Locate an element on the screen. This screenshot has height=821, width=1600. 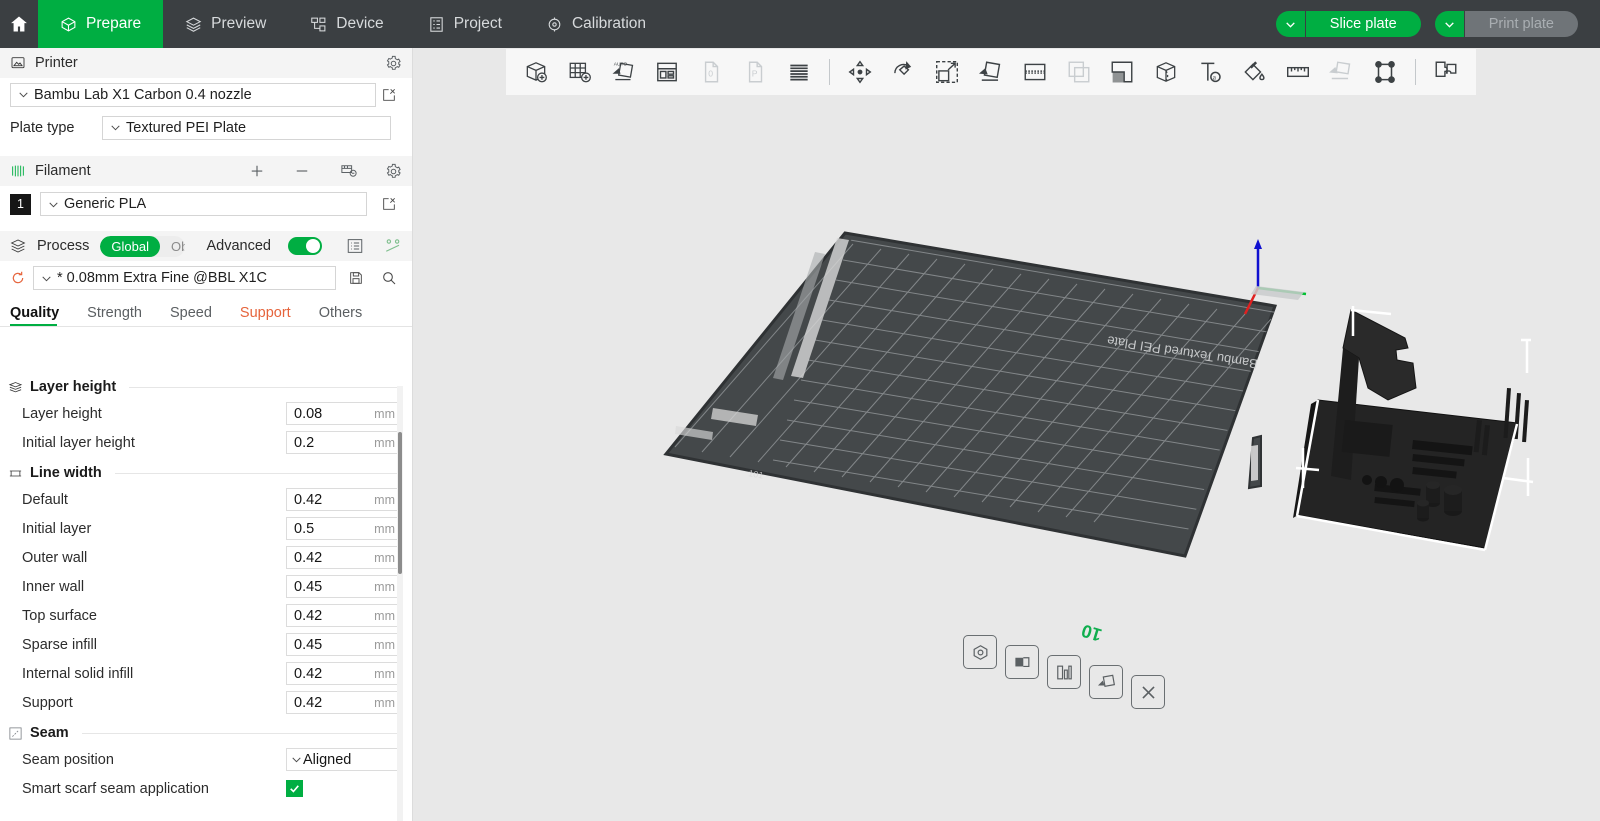
plate-delete-icon is located at coordinates (1148, 692).